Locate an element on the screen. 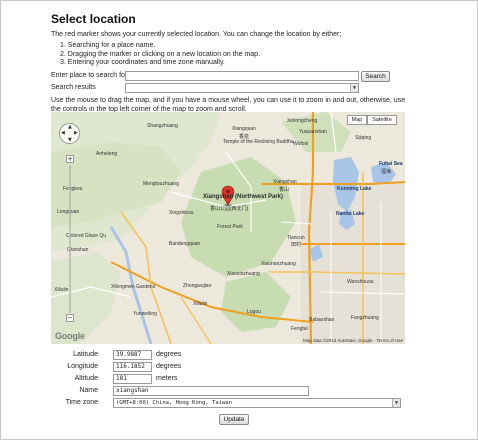 This screenshot has width=478, height=440. place-label: Kunming Lake is located at coordinates (354, 189).